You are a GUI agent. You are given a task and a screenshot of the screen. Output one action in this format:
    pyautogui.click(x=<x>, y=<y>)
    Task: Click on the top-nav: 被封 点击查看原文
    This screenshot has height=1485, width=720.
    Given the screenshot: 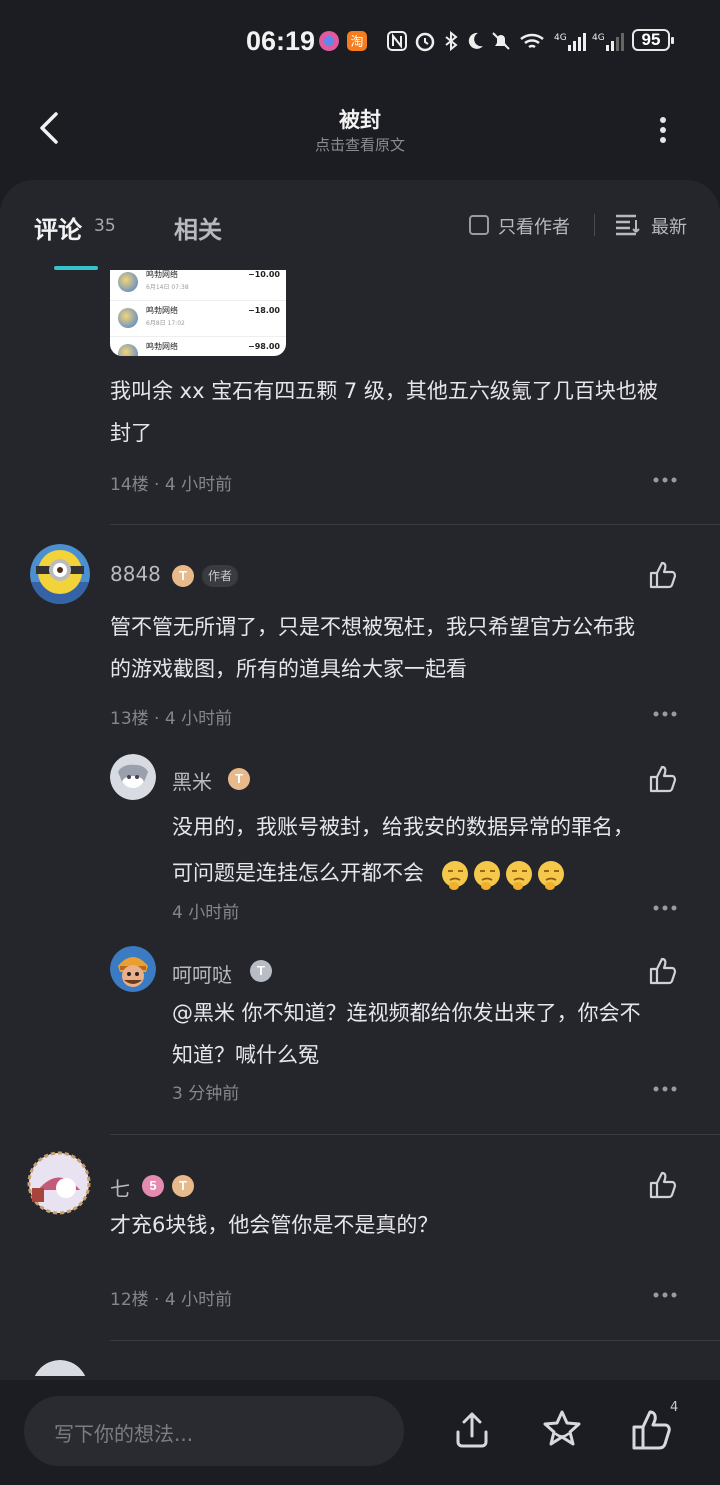 What is the action you would take?
    pyautogui.click(x=360, y=134)
    